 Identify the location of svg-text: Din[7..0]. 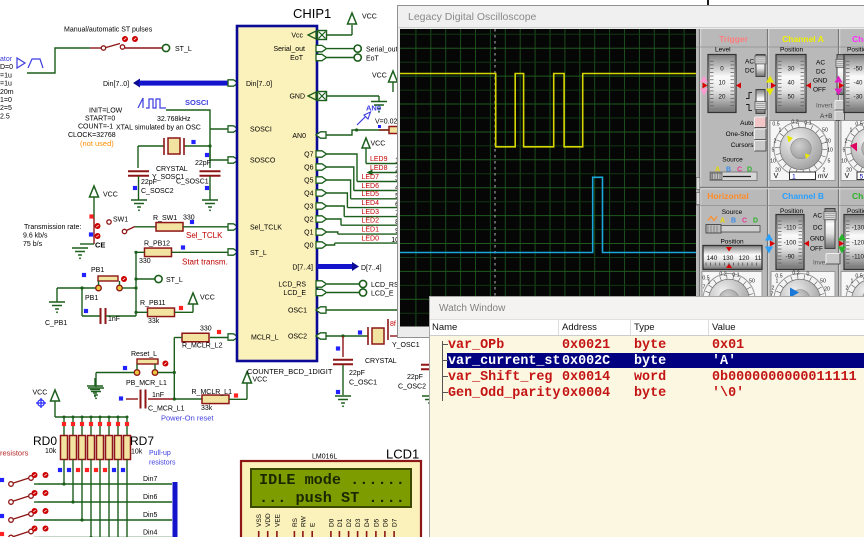
(116, 84).